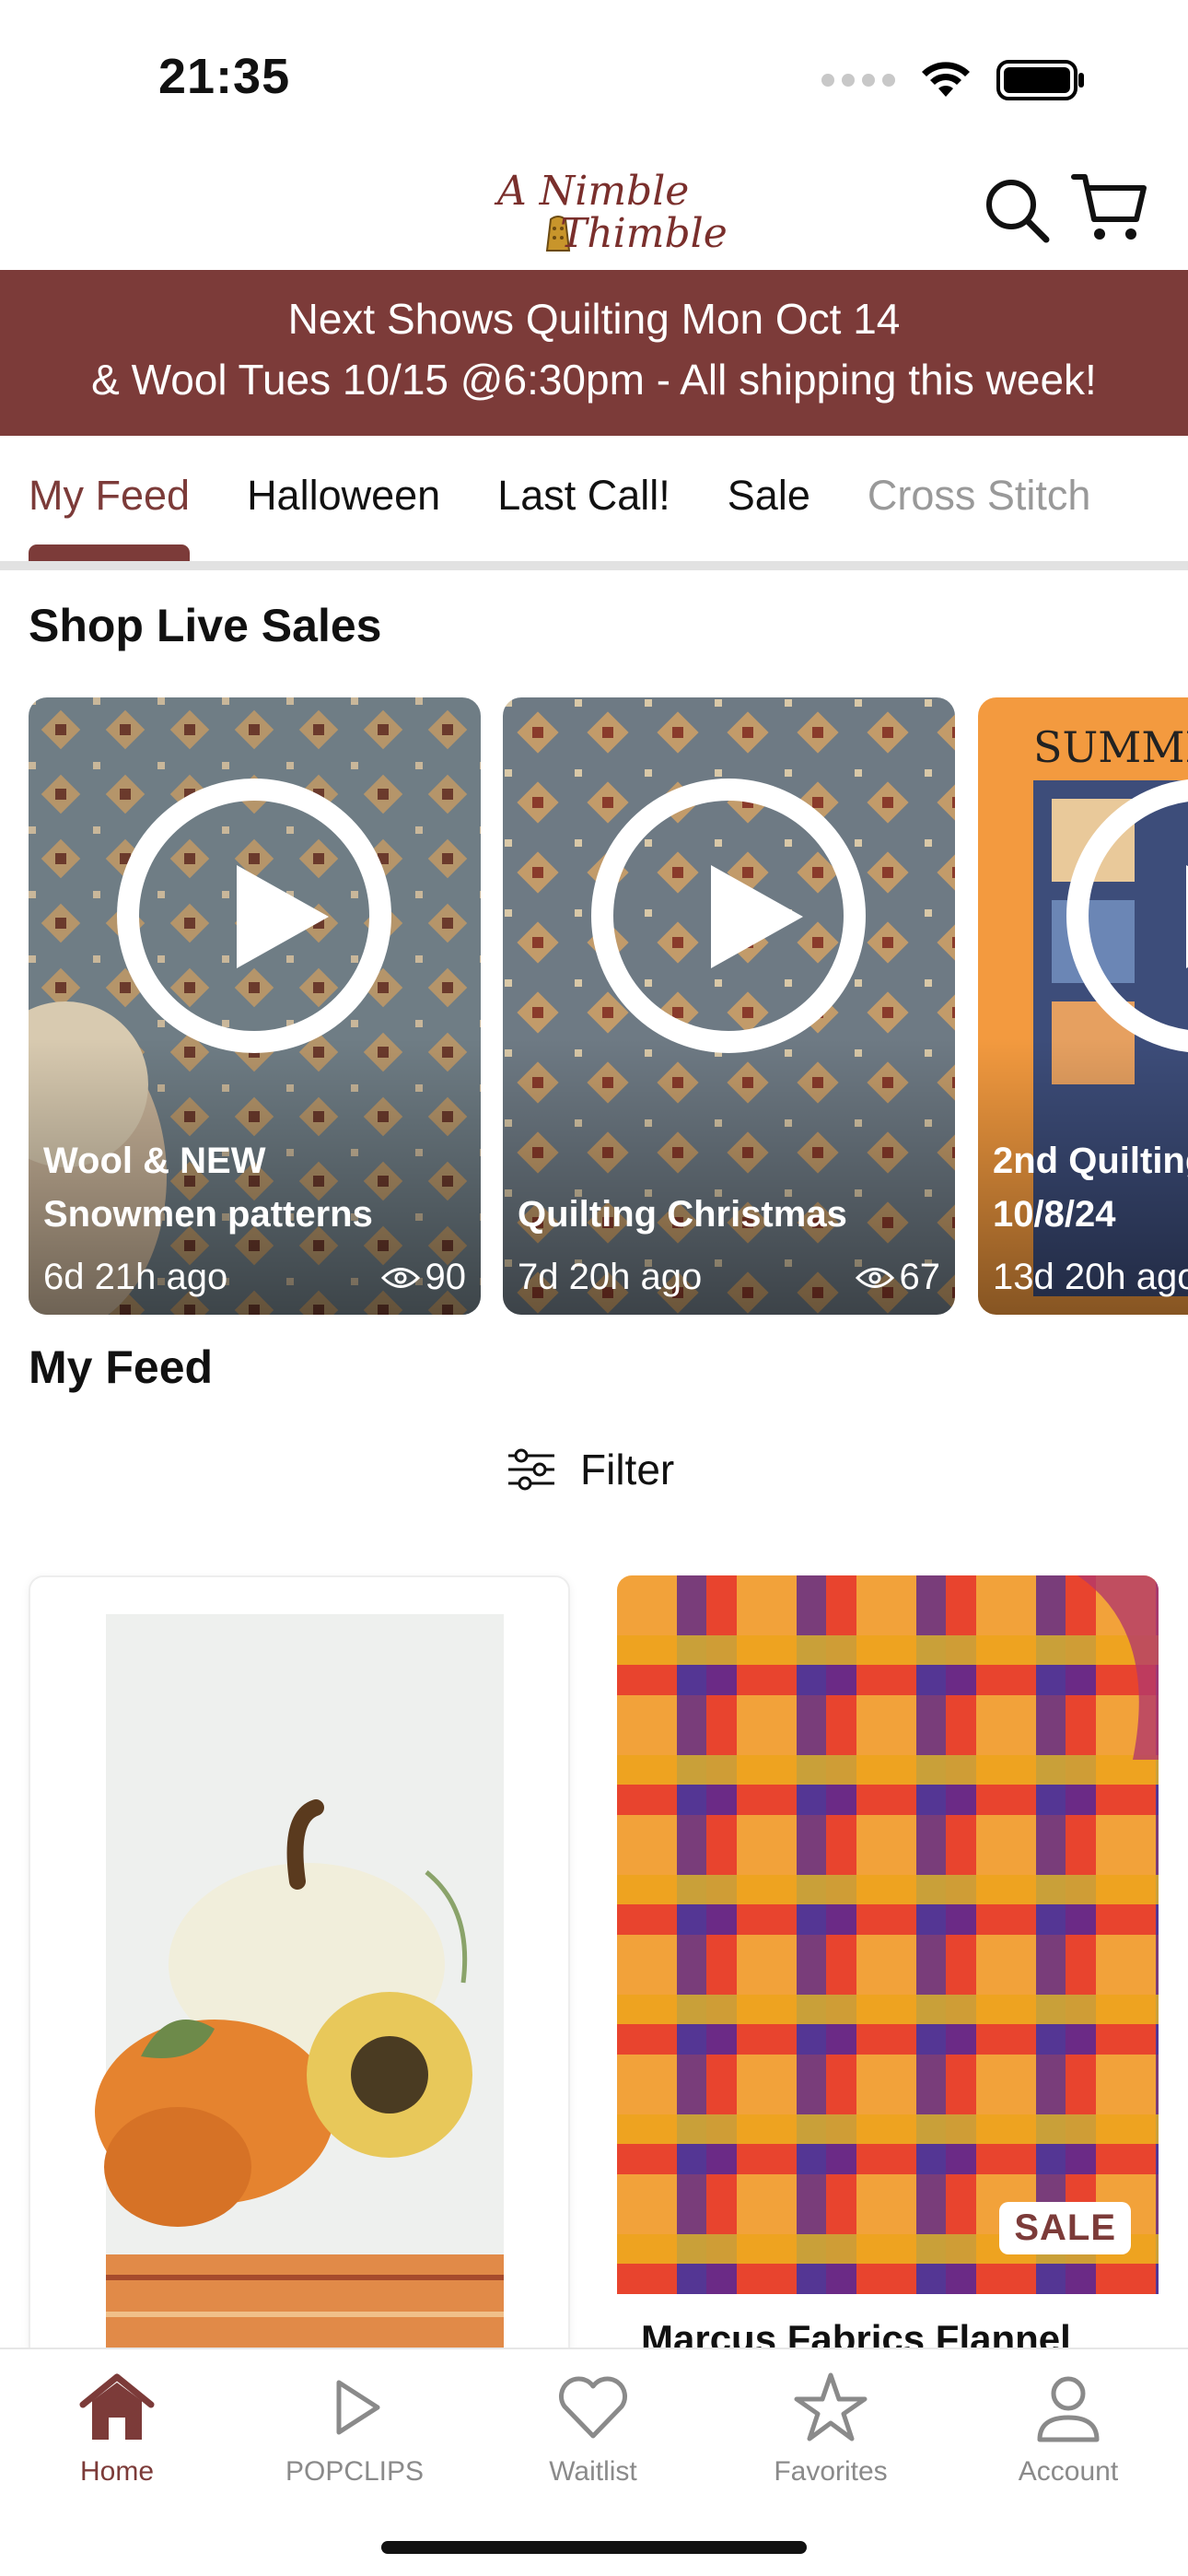 The image size is (1188, 2576). I want to click on person-icon, so click(1068, 2409).